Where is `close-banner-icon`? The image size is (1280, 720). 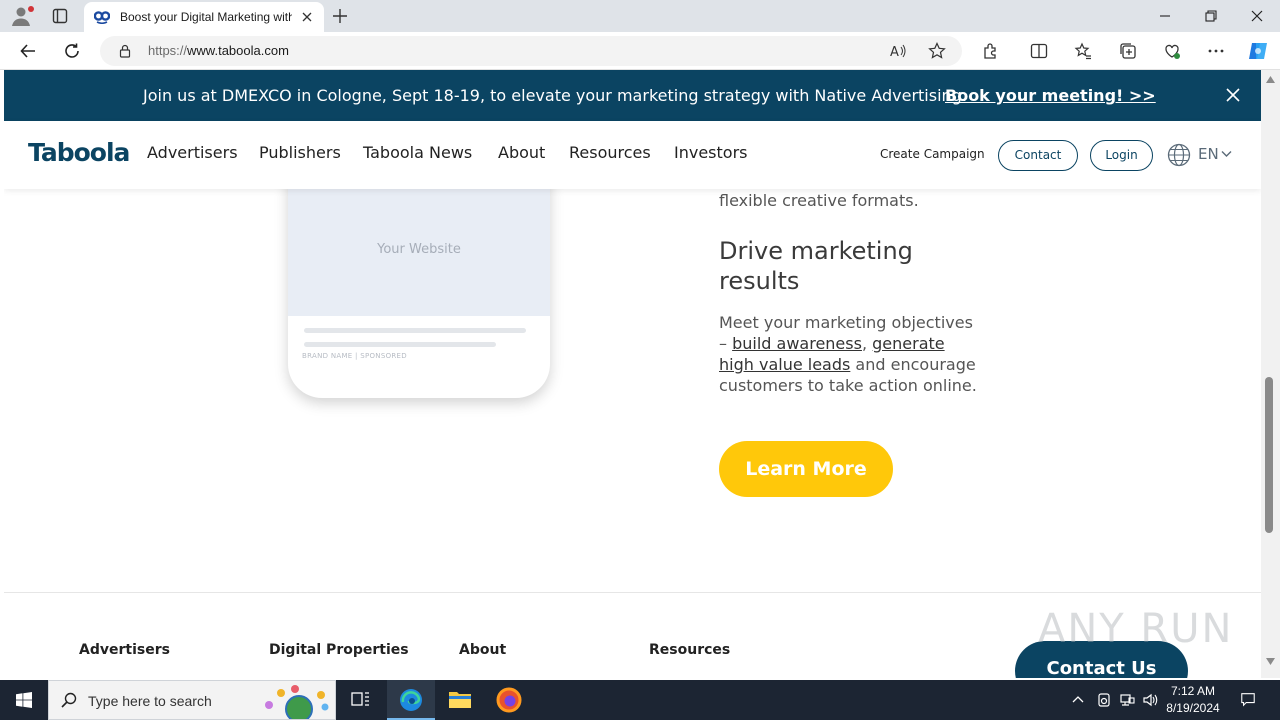
close-banner-icon is located at coordinates (1233, 95).